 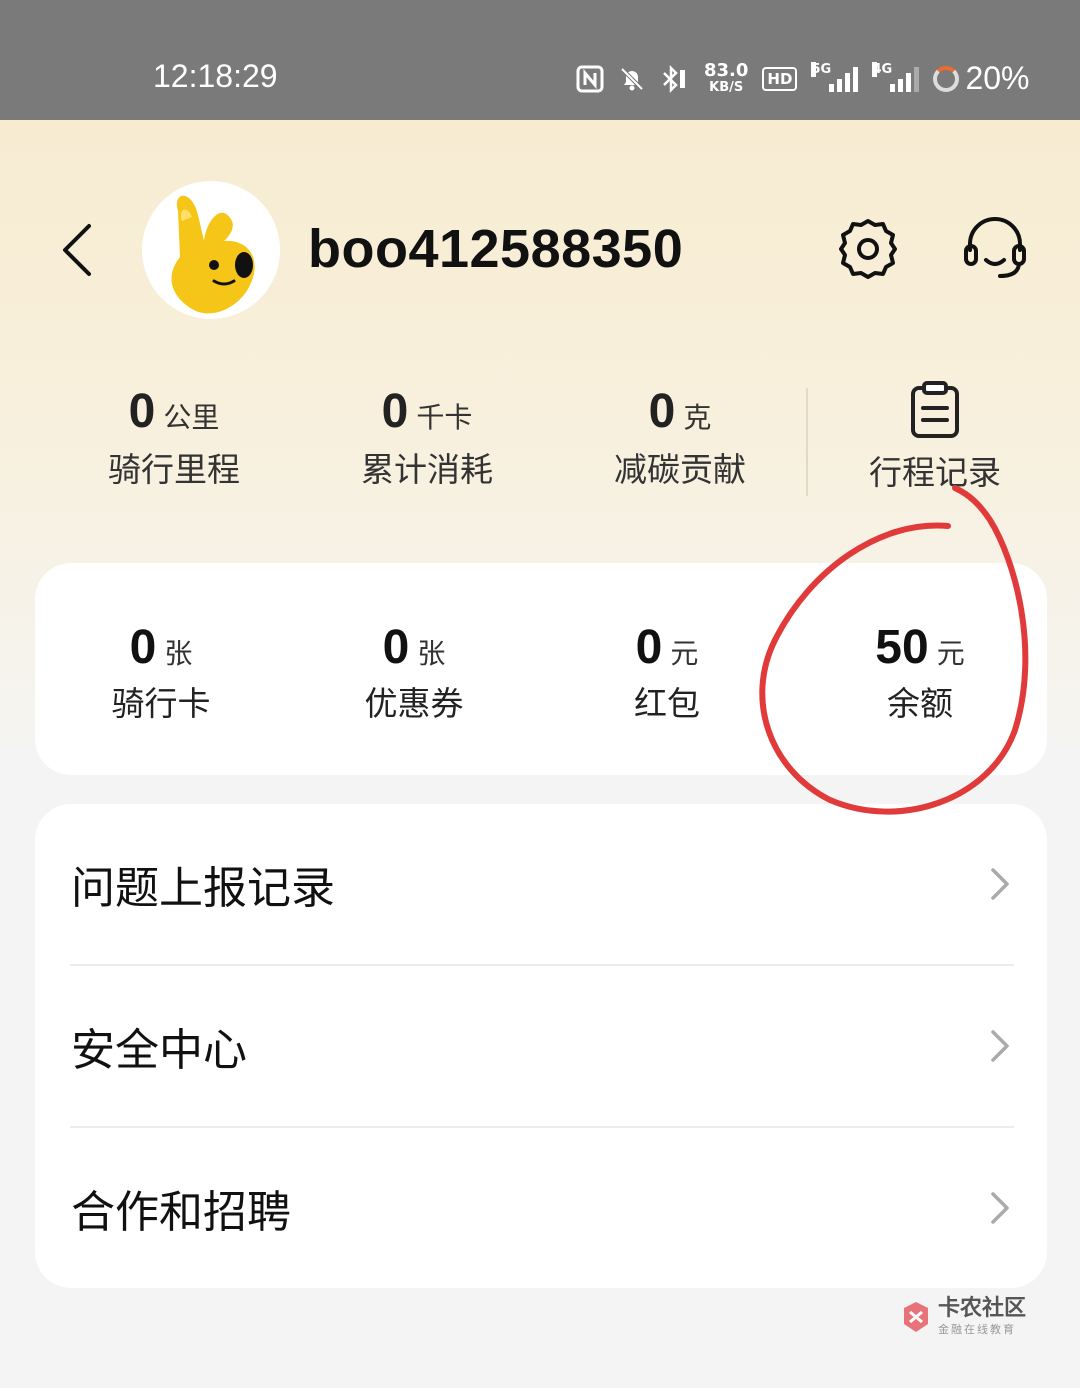 What do you see at coordinates (674, 78) in the screenshot?
I see `bluetooth-icon` at bounding box center [674, 78].